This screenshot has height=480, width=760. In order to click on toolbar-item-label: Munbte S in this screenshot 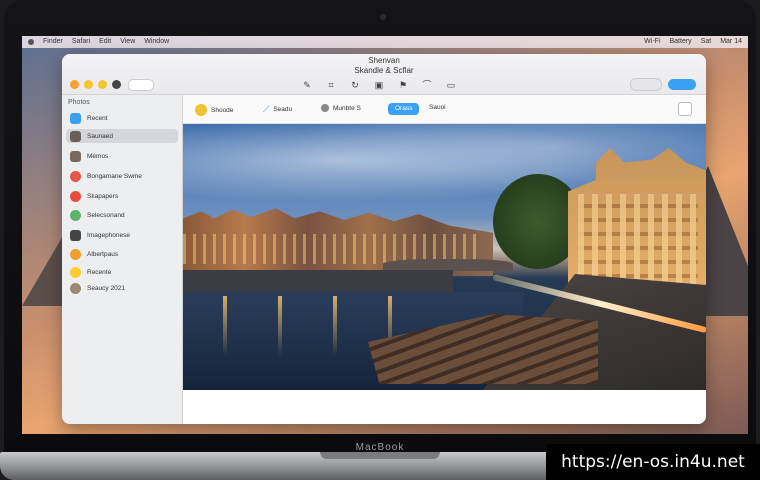, I will do `click(347, 108)`.